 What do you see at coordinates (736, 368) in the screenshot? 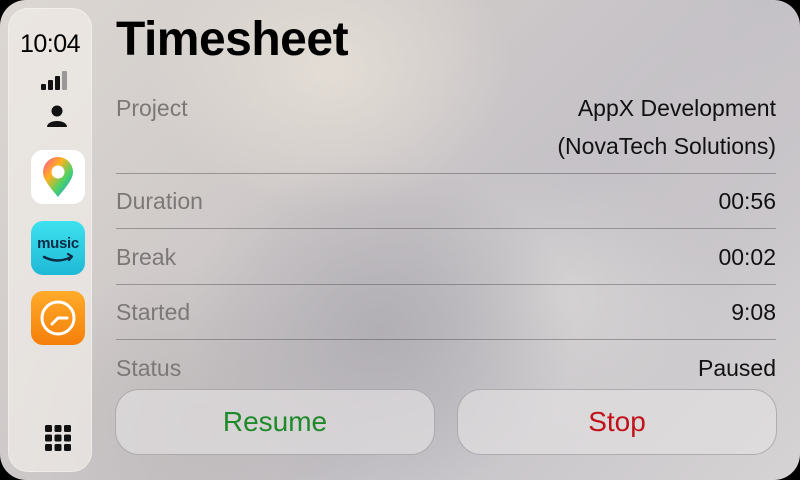
I see `status-value: Paused` at bounding box center [736, 368].